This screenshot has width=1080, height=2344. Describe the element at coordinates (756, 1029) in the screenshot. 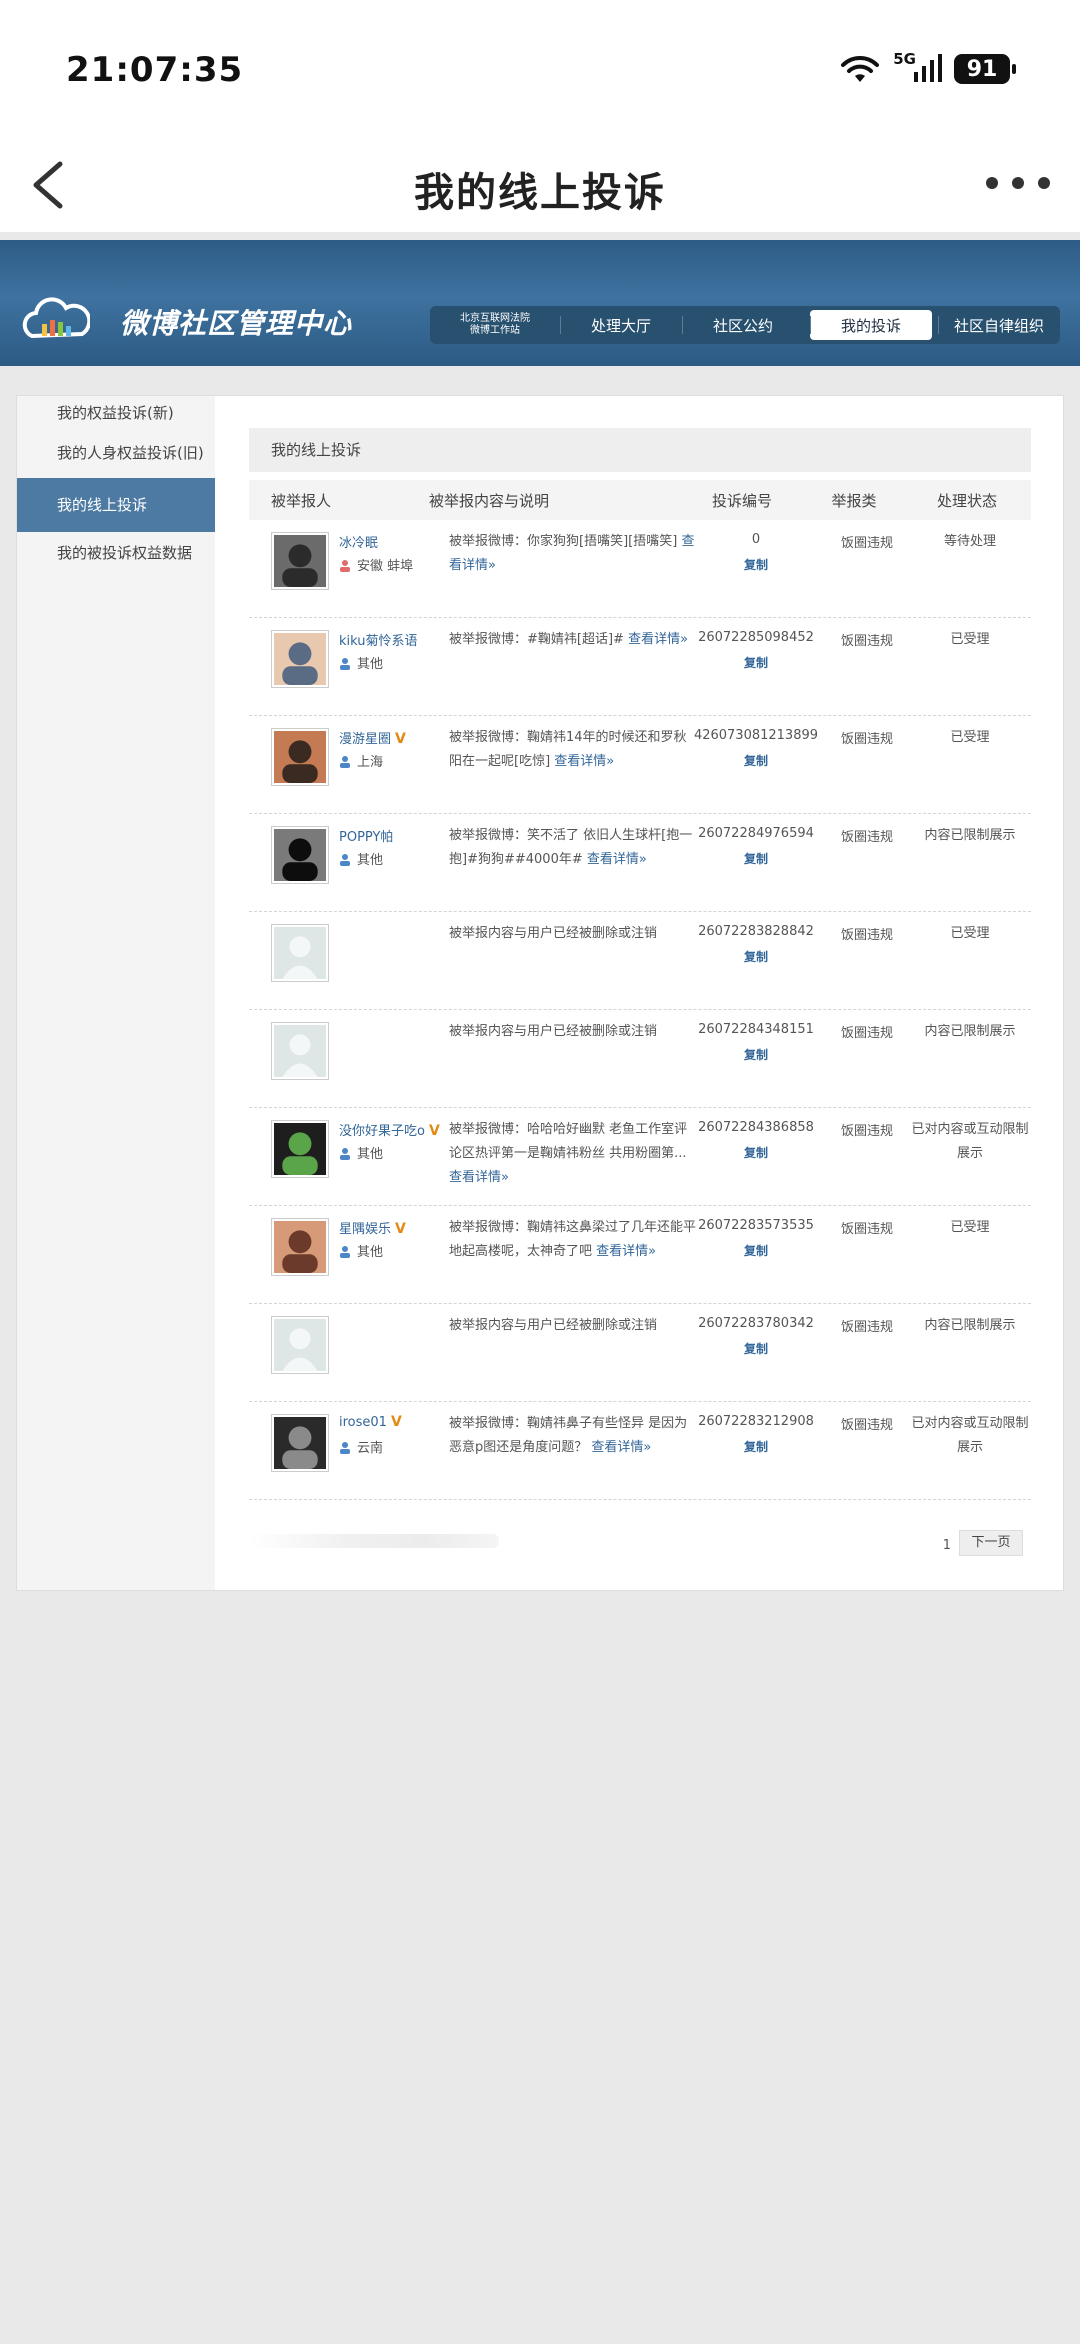

I see `complaint-id: 26072284348151` at that location.